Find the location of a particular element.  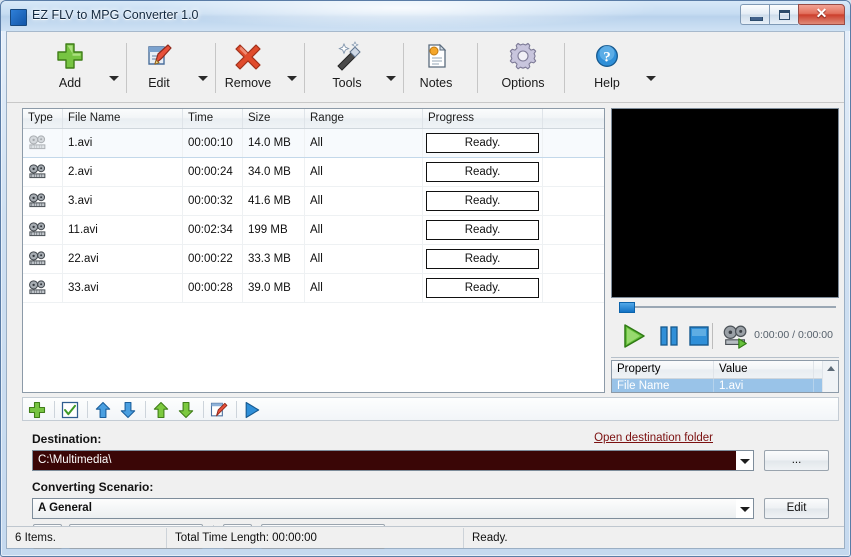

seek-bar is located at coordinates (725, 307).